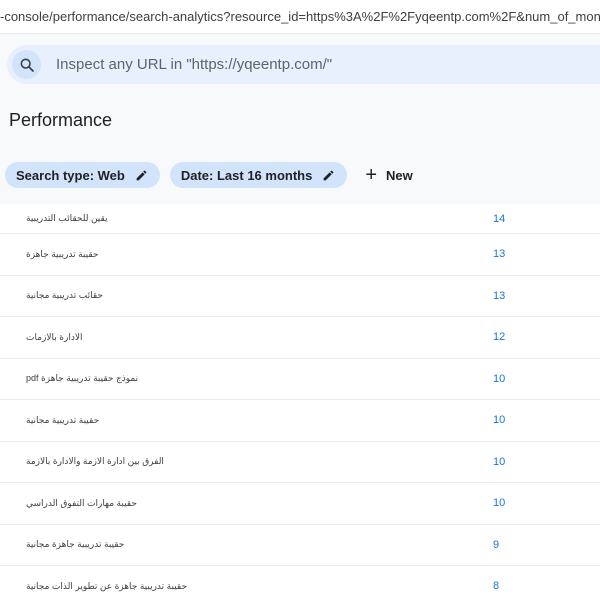 The height and width of the screenshot is (600, 600). What do you see at coordinates (300, 338) in the screenshot?
I see `table-row: الادارة بالازمات 12` at bounding box center [300, 338].